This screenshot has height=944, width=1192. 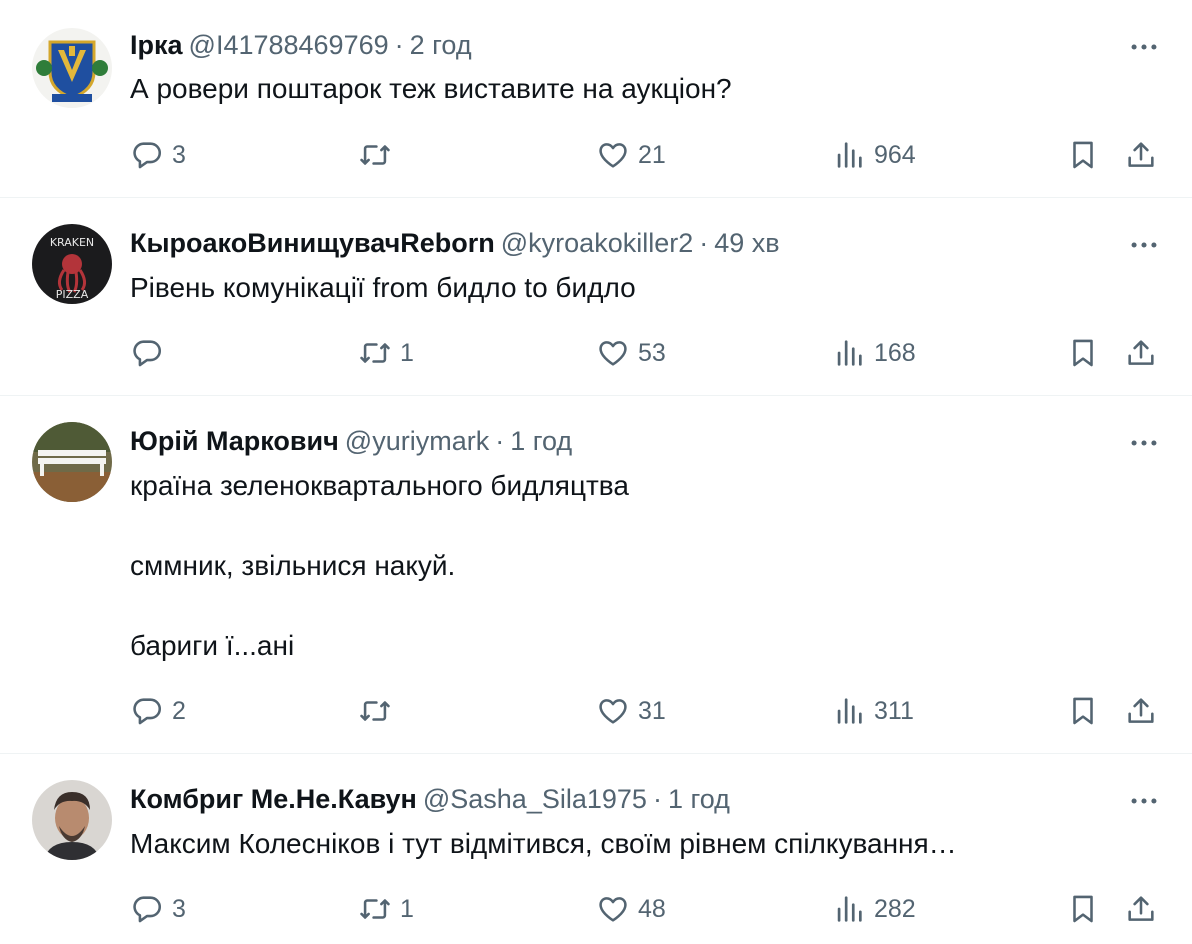 What do you see at coordinates (151, 353) in the screenshot?
I see `reply-button` at bounding box center [151, 353].